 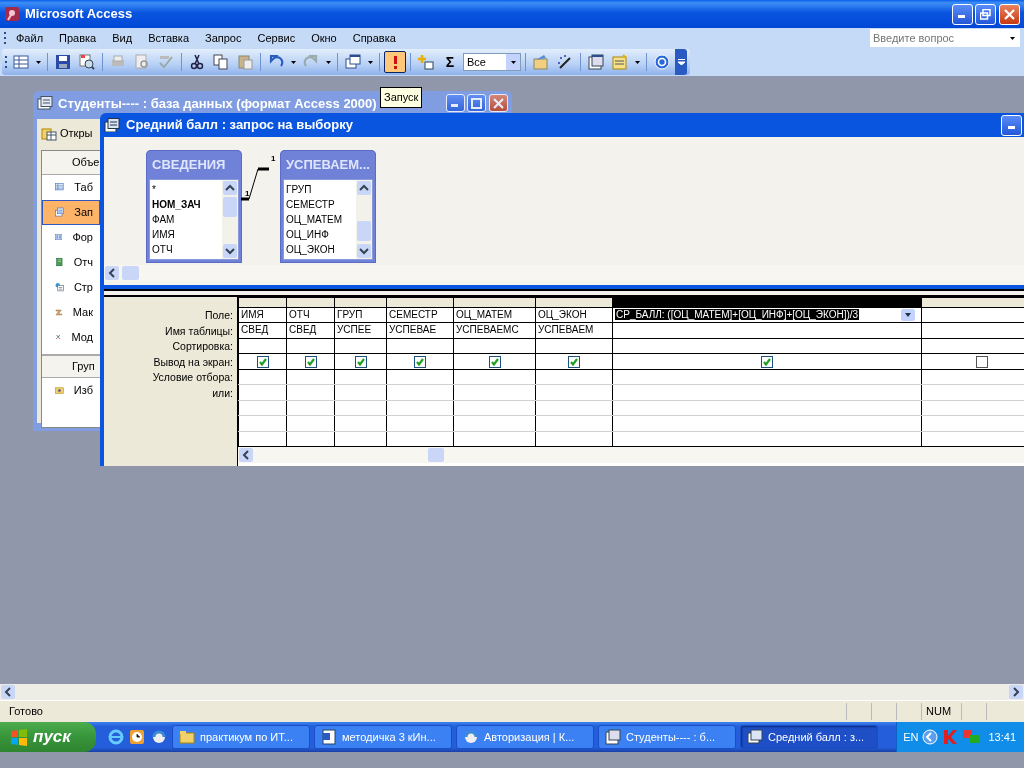 I want to click on paste-icon, so click(x=245, y=62).